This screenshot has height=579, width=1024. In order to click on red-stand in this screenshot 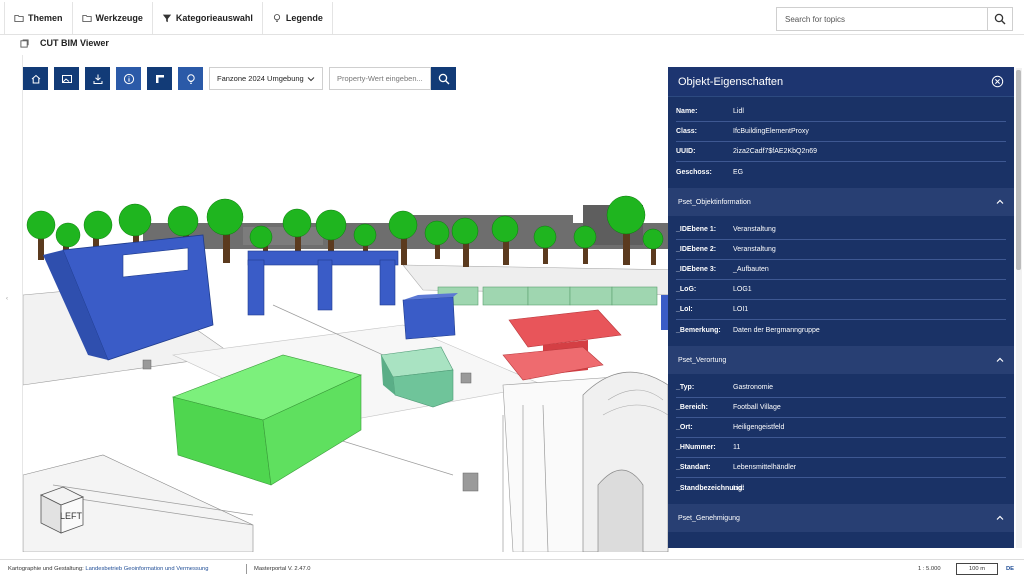, I will do `click(562, 345)`.